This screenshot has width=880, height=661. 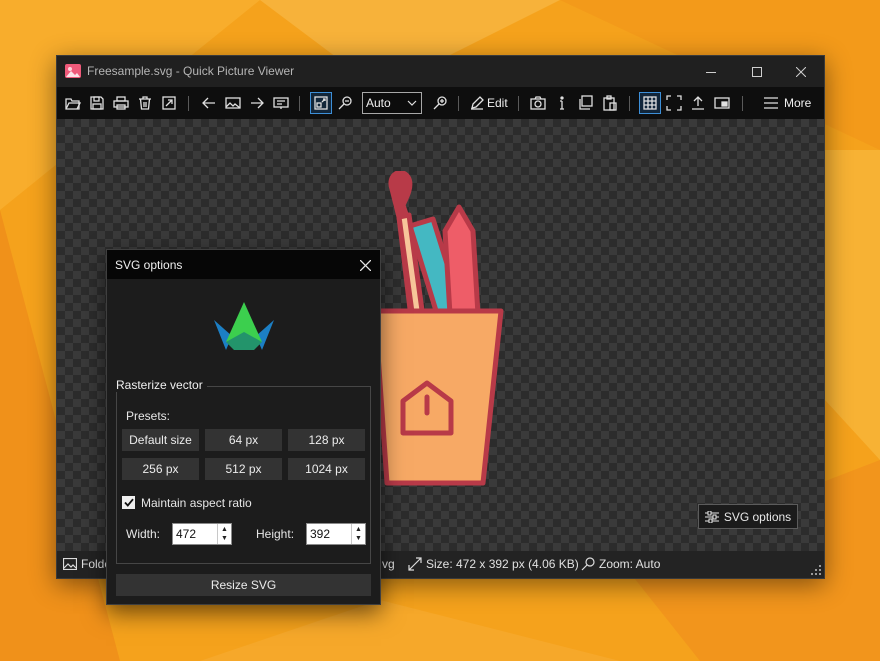 I want to click on save-button, so click(x=97, y=103).